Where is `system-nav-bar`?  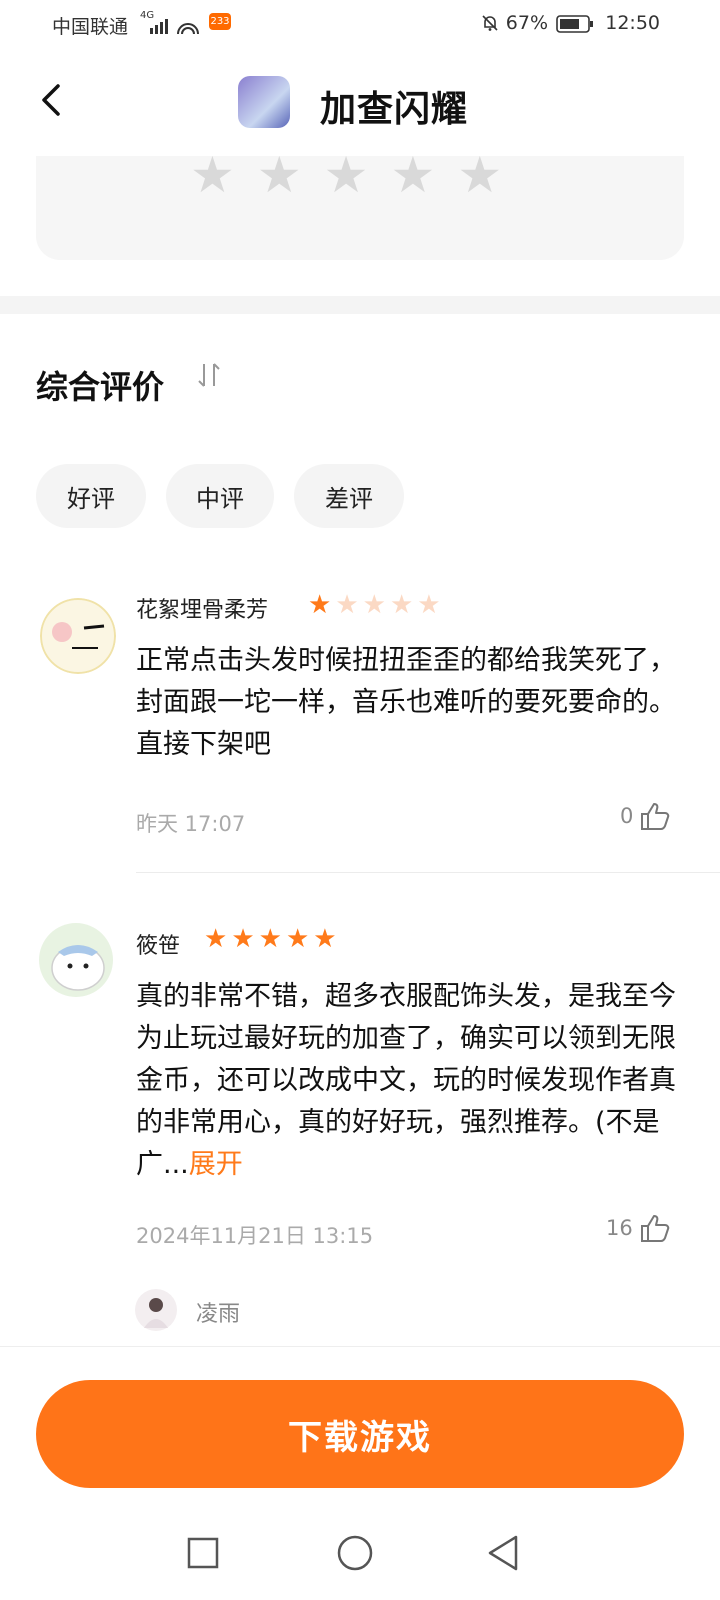 system-nav-bar is located at coordinates (360, 1558).